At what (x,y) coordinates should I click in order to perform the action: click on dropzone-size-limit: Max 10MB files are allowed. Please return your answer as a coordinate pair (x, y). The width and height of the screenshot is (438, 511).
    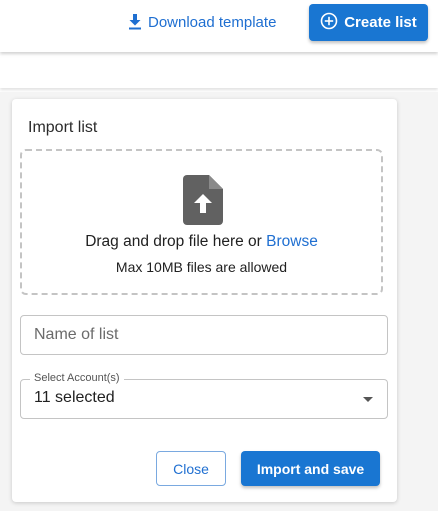
    Looking at the image, I should click on (201, 267).